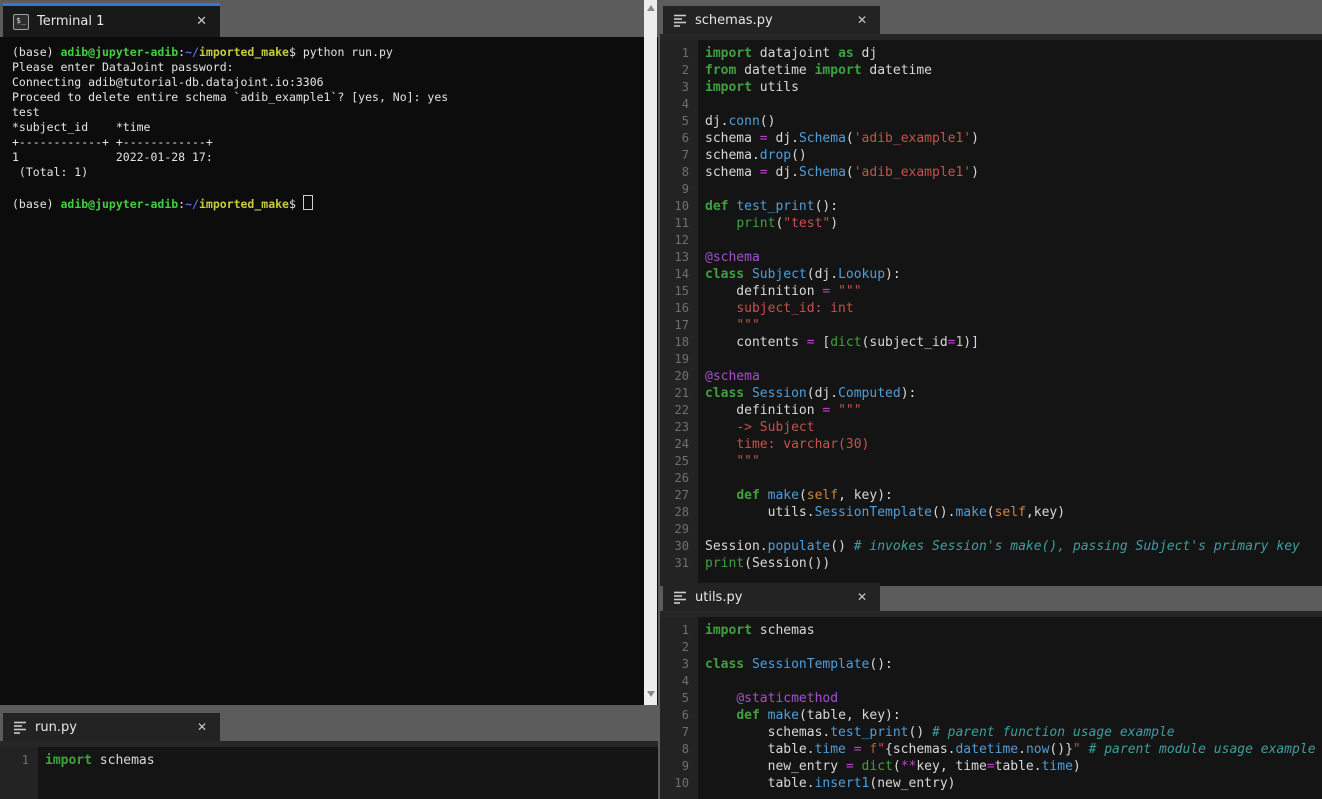 This screenshot has height=799, width=1322. I want to click on terminal-tabbar: $_ Terminal 1 ✕, so click(329, 18).